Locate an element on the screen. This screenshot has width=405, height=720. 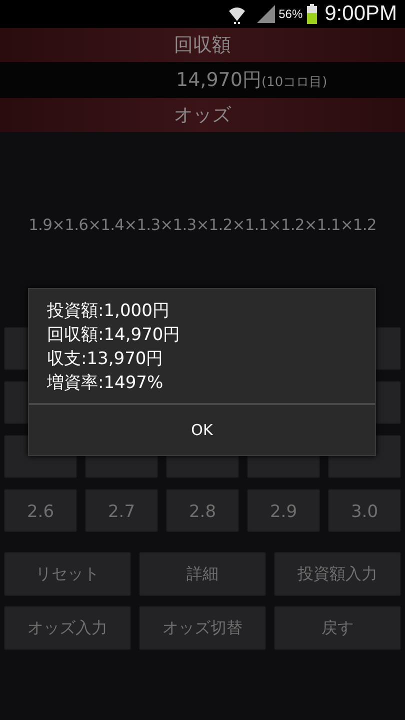
odds-button: 2.6 is located at coordinates (40, 510).